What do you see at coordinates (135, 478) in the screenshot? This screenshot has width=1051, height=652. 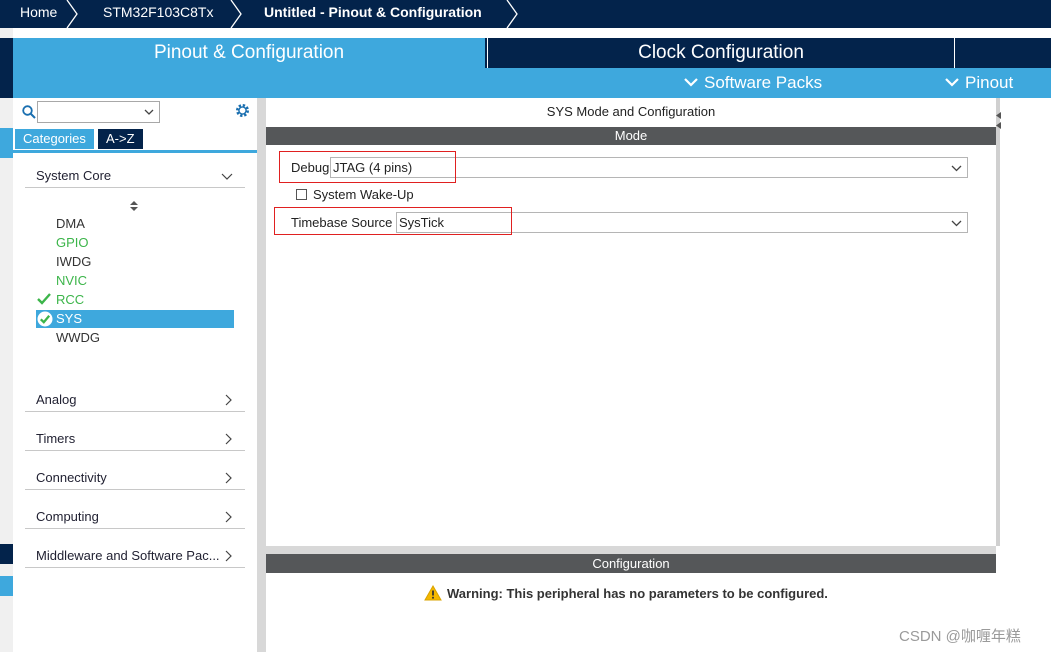 I see `section-connectivity: Connectivity` at bounding box center [135, 478].